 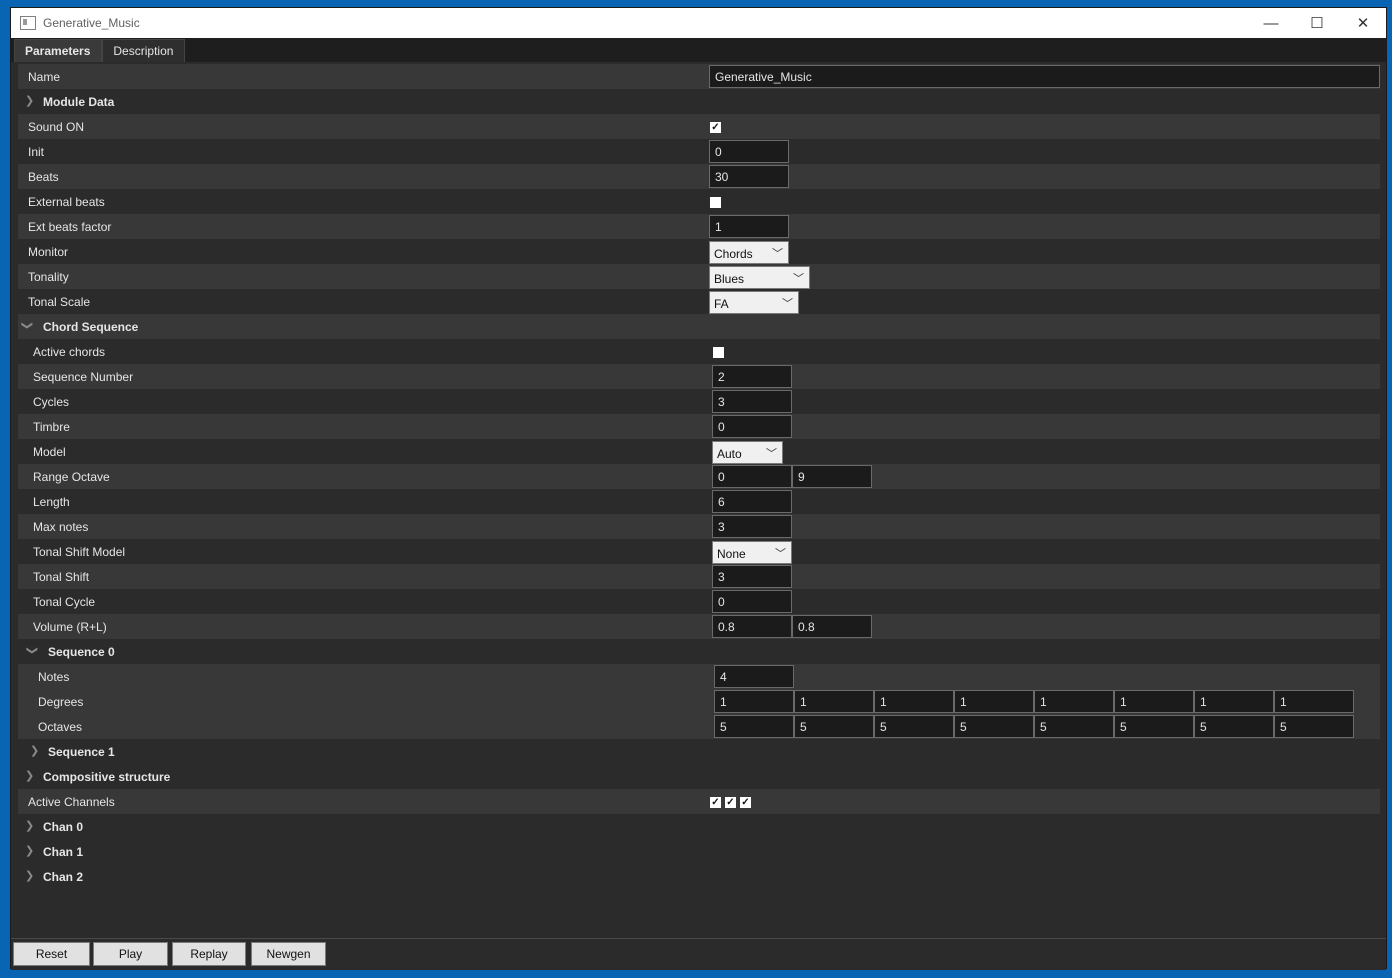 I want to click on maximize-button: ☐, so click(x=1317, y=23).